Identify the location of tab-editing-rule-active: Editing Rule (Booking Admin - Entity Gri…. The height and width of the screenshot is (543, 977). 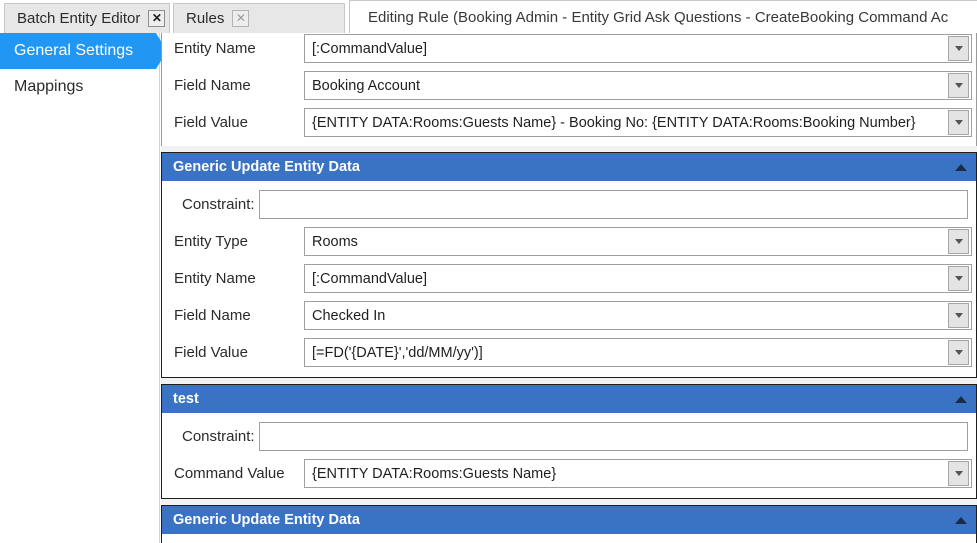
(663, 17).